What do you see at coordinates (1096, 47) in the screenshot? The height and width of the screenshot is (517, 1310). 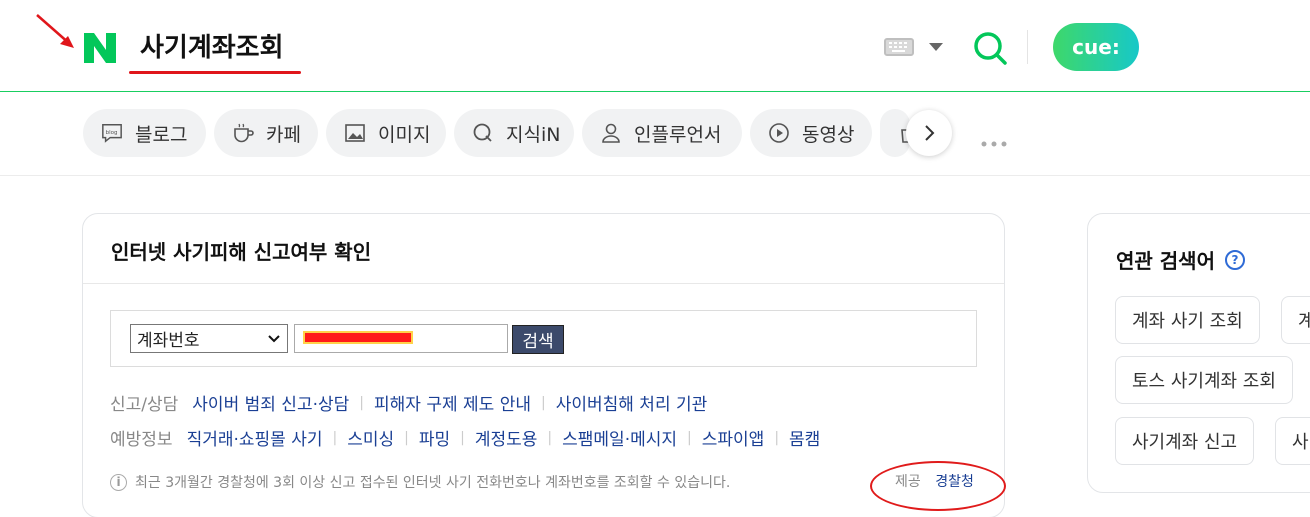 I see `cue-button: cue:` at bounding box center [1096, 47].